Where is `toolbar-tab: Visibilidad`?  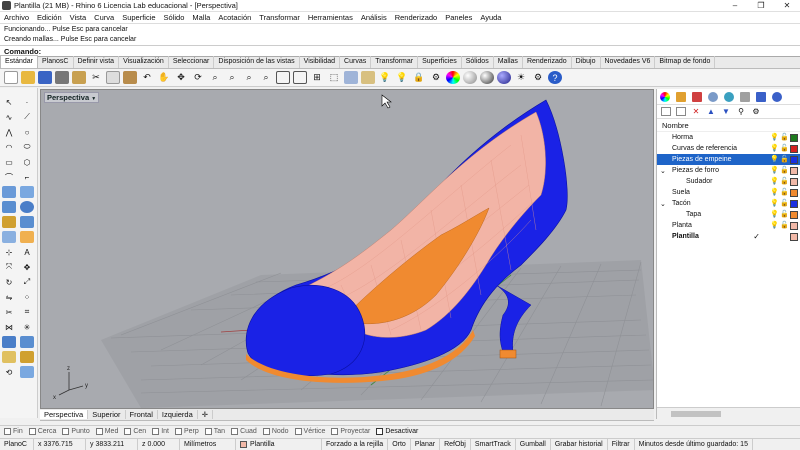
toolbar-tab: Visibilidad is located at coordinates (320, 62).